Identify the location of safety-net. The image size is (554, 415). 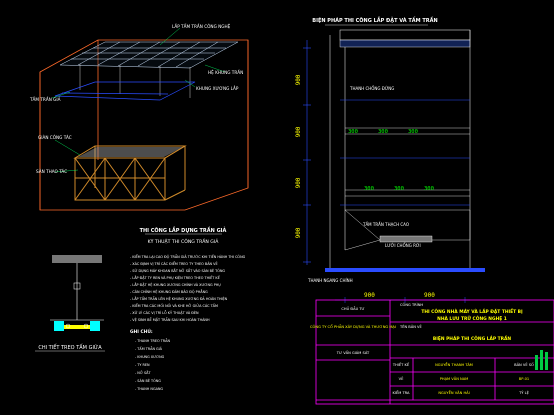
(406, 239).